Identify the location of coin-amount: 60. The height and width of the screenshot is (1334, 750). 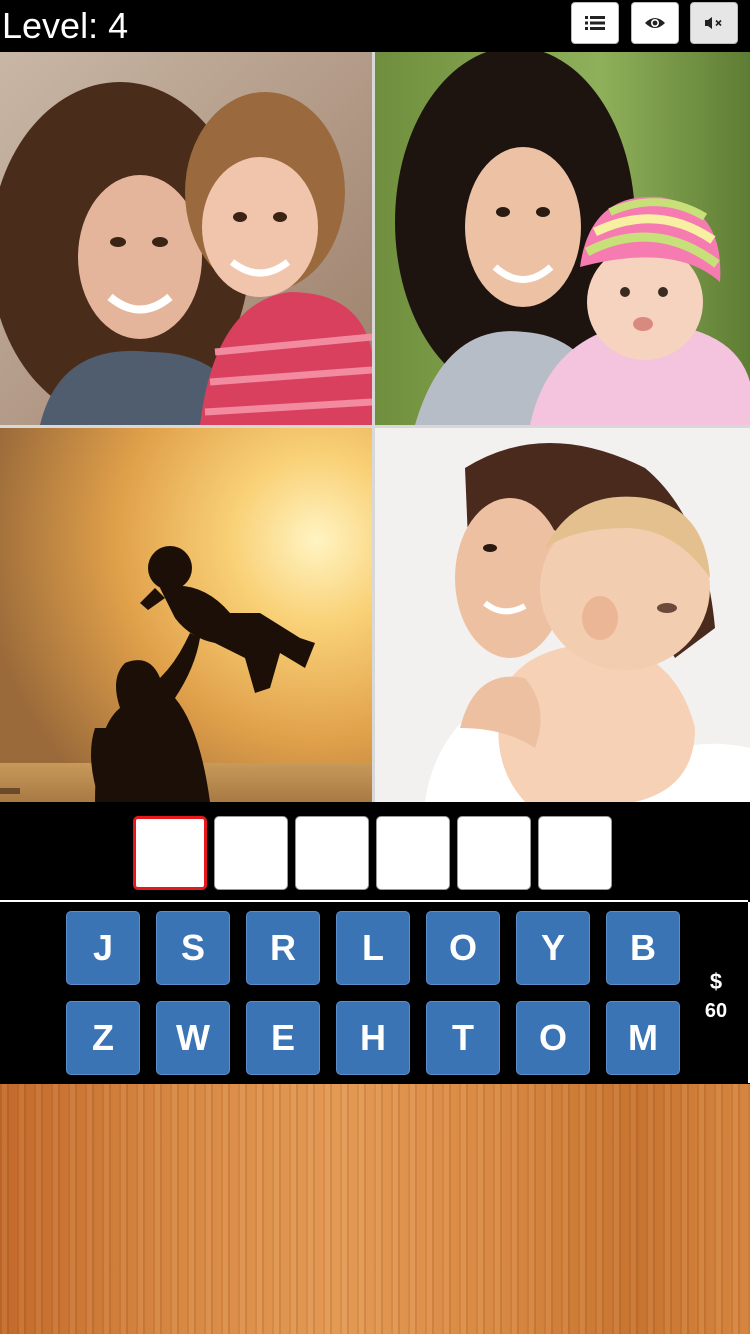
(716, 1011).